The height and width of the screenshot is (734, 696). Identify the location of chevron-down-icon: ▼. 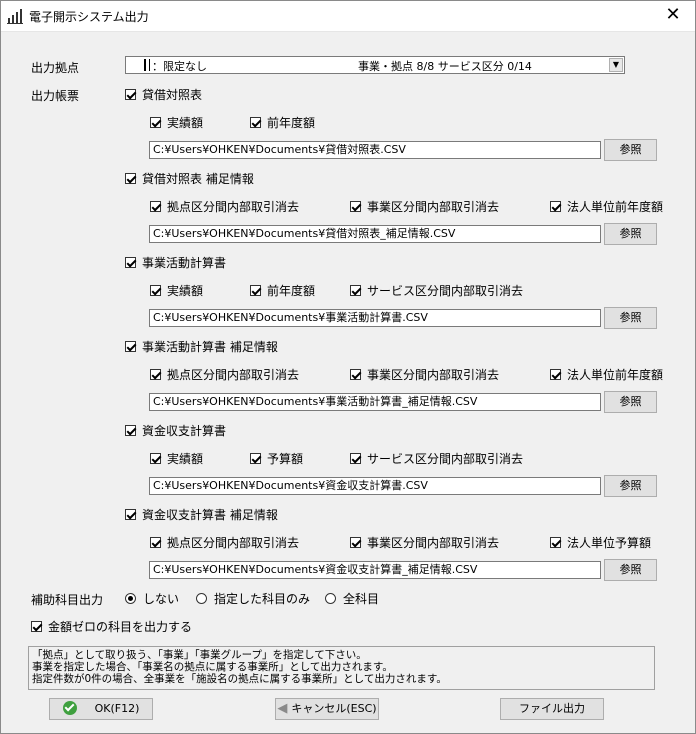
(616, 65).